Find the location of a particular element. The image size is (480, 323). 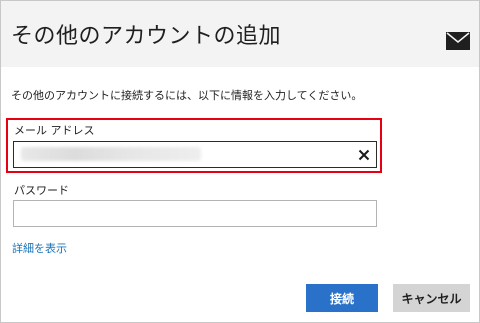

mail-icon is located at coordinates (458, 41).